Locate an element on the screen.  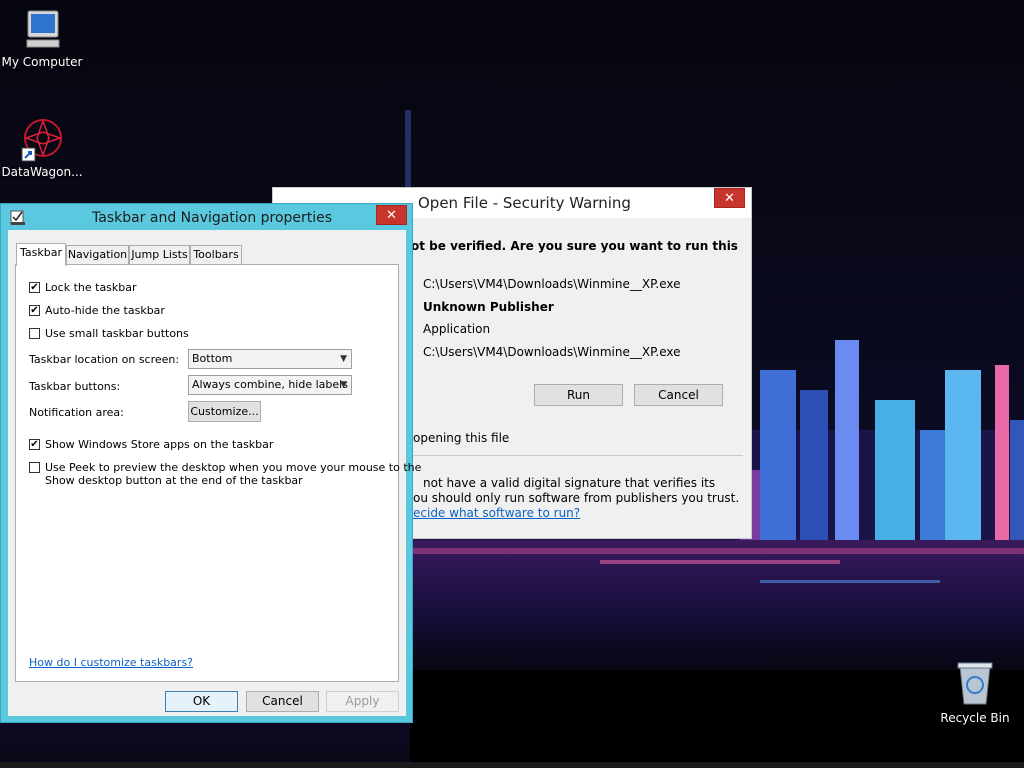
customize-taskbars-help-link: How do I customize taskbars? is located at coordinates (111, 662).